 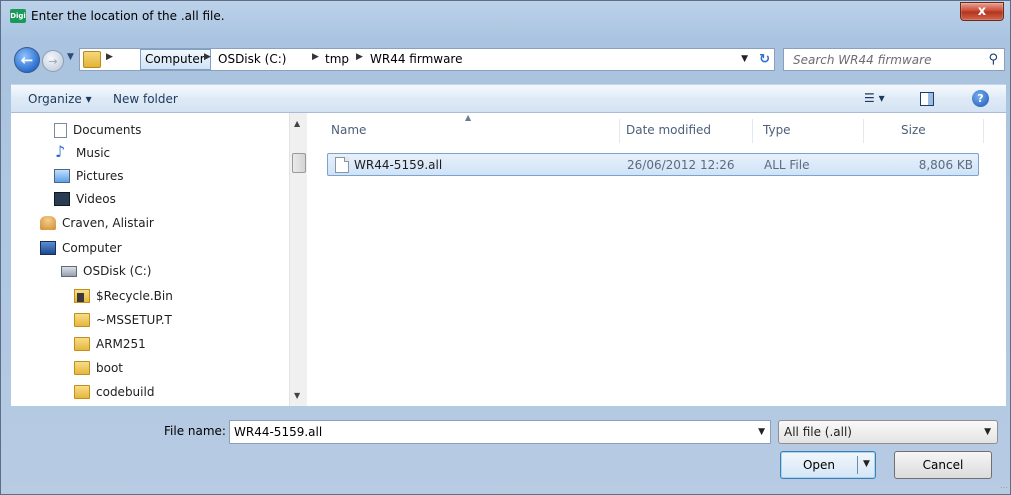 I want to click on column-header-date: Date modified, so click(x=668, y=130).